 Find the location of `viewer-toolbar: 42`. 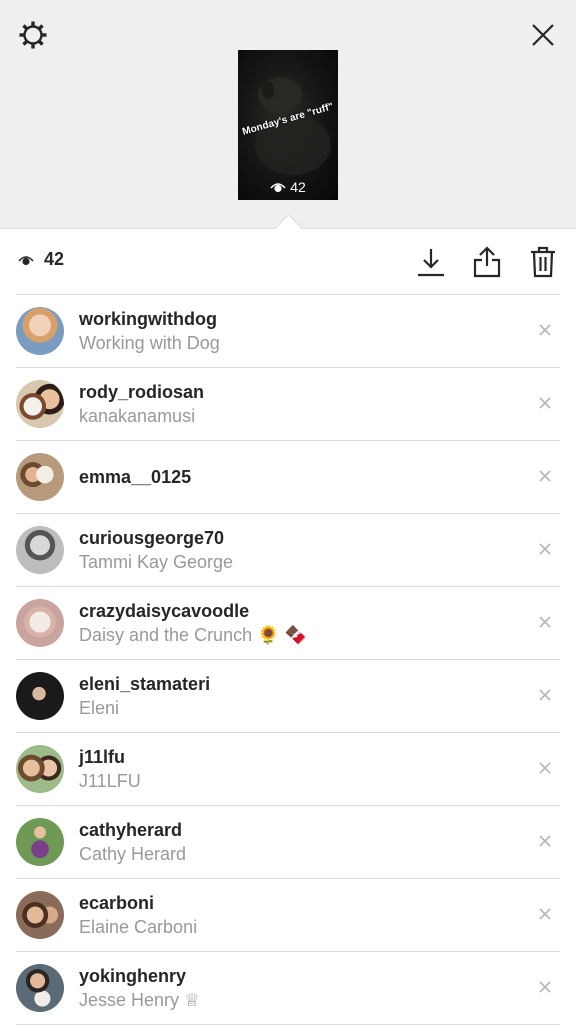

viewer-toolbar: 42 is located at coordinates (288, 261).